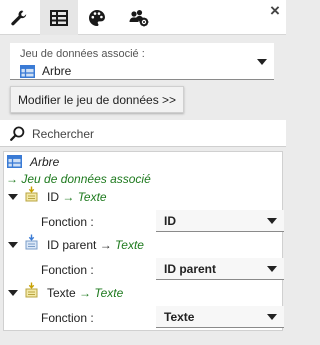 The width and height of the screenshot is (320, 345). I want to click on close-icon: ×, so click(275, 10).